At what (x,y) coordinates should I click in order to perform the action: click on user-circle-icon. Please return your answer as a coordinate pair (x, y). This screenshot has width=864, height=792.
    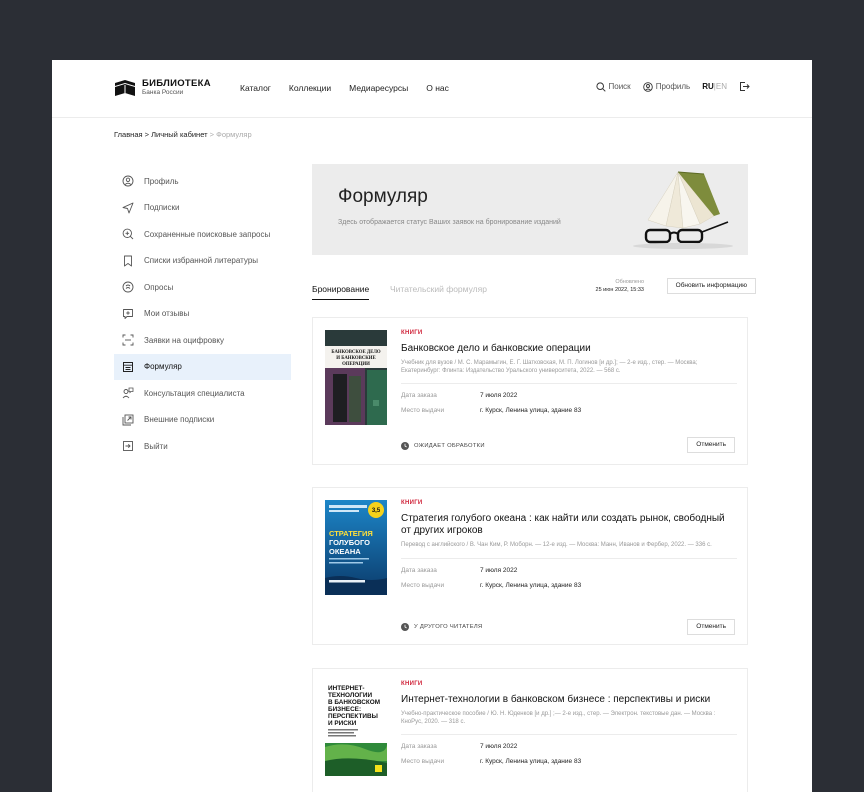
    Looking at the image, I should click on (647, 86).